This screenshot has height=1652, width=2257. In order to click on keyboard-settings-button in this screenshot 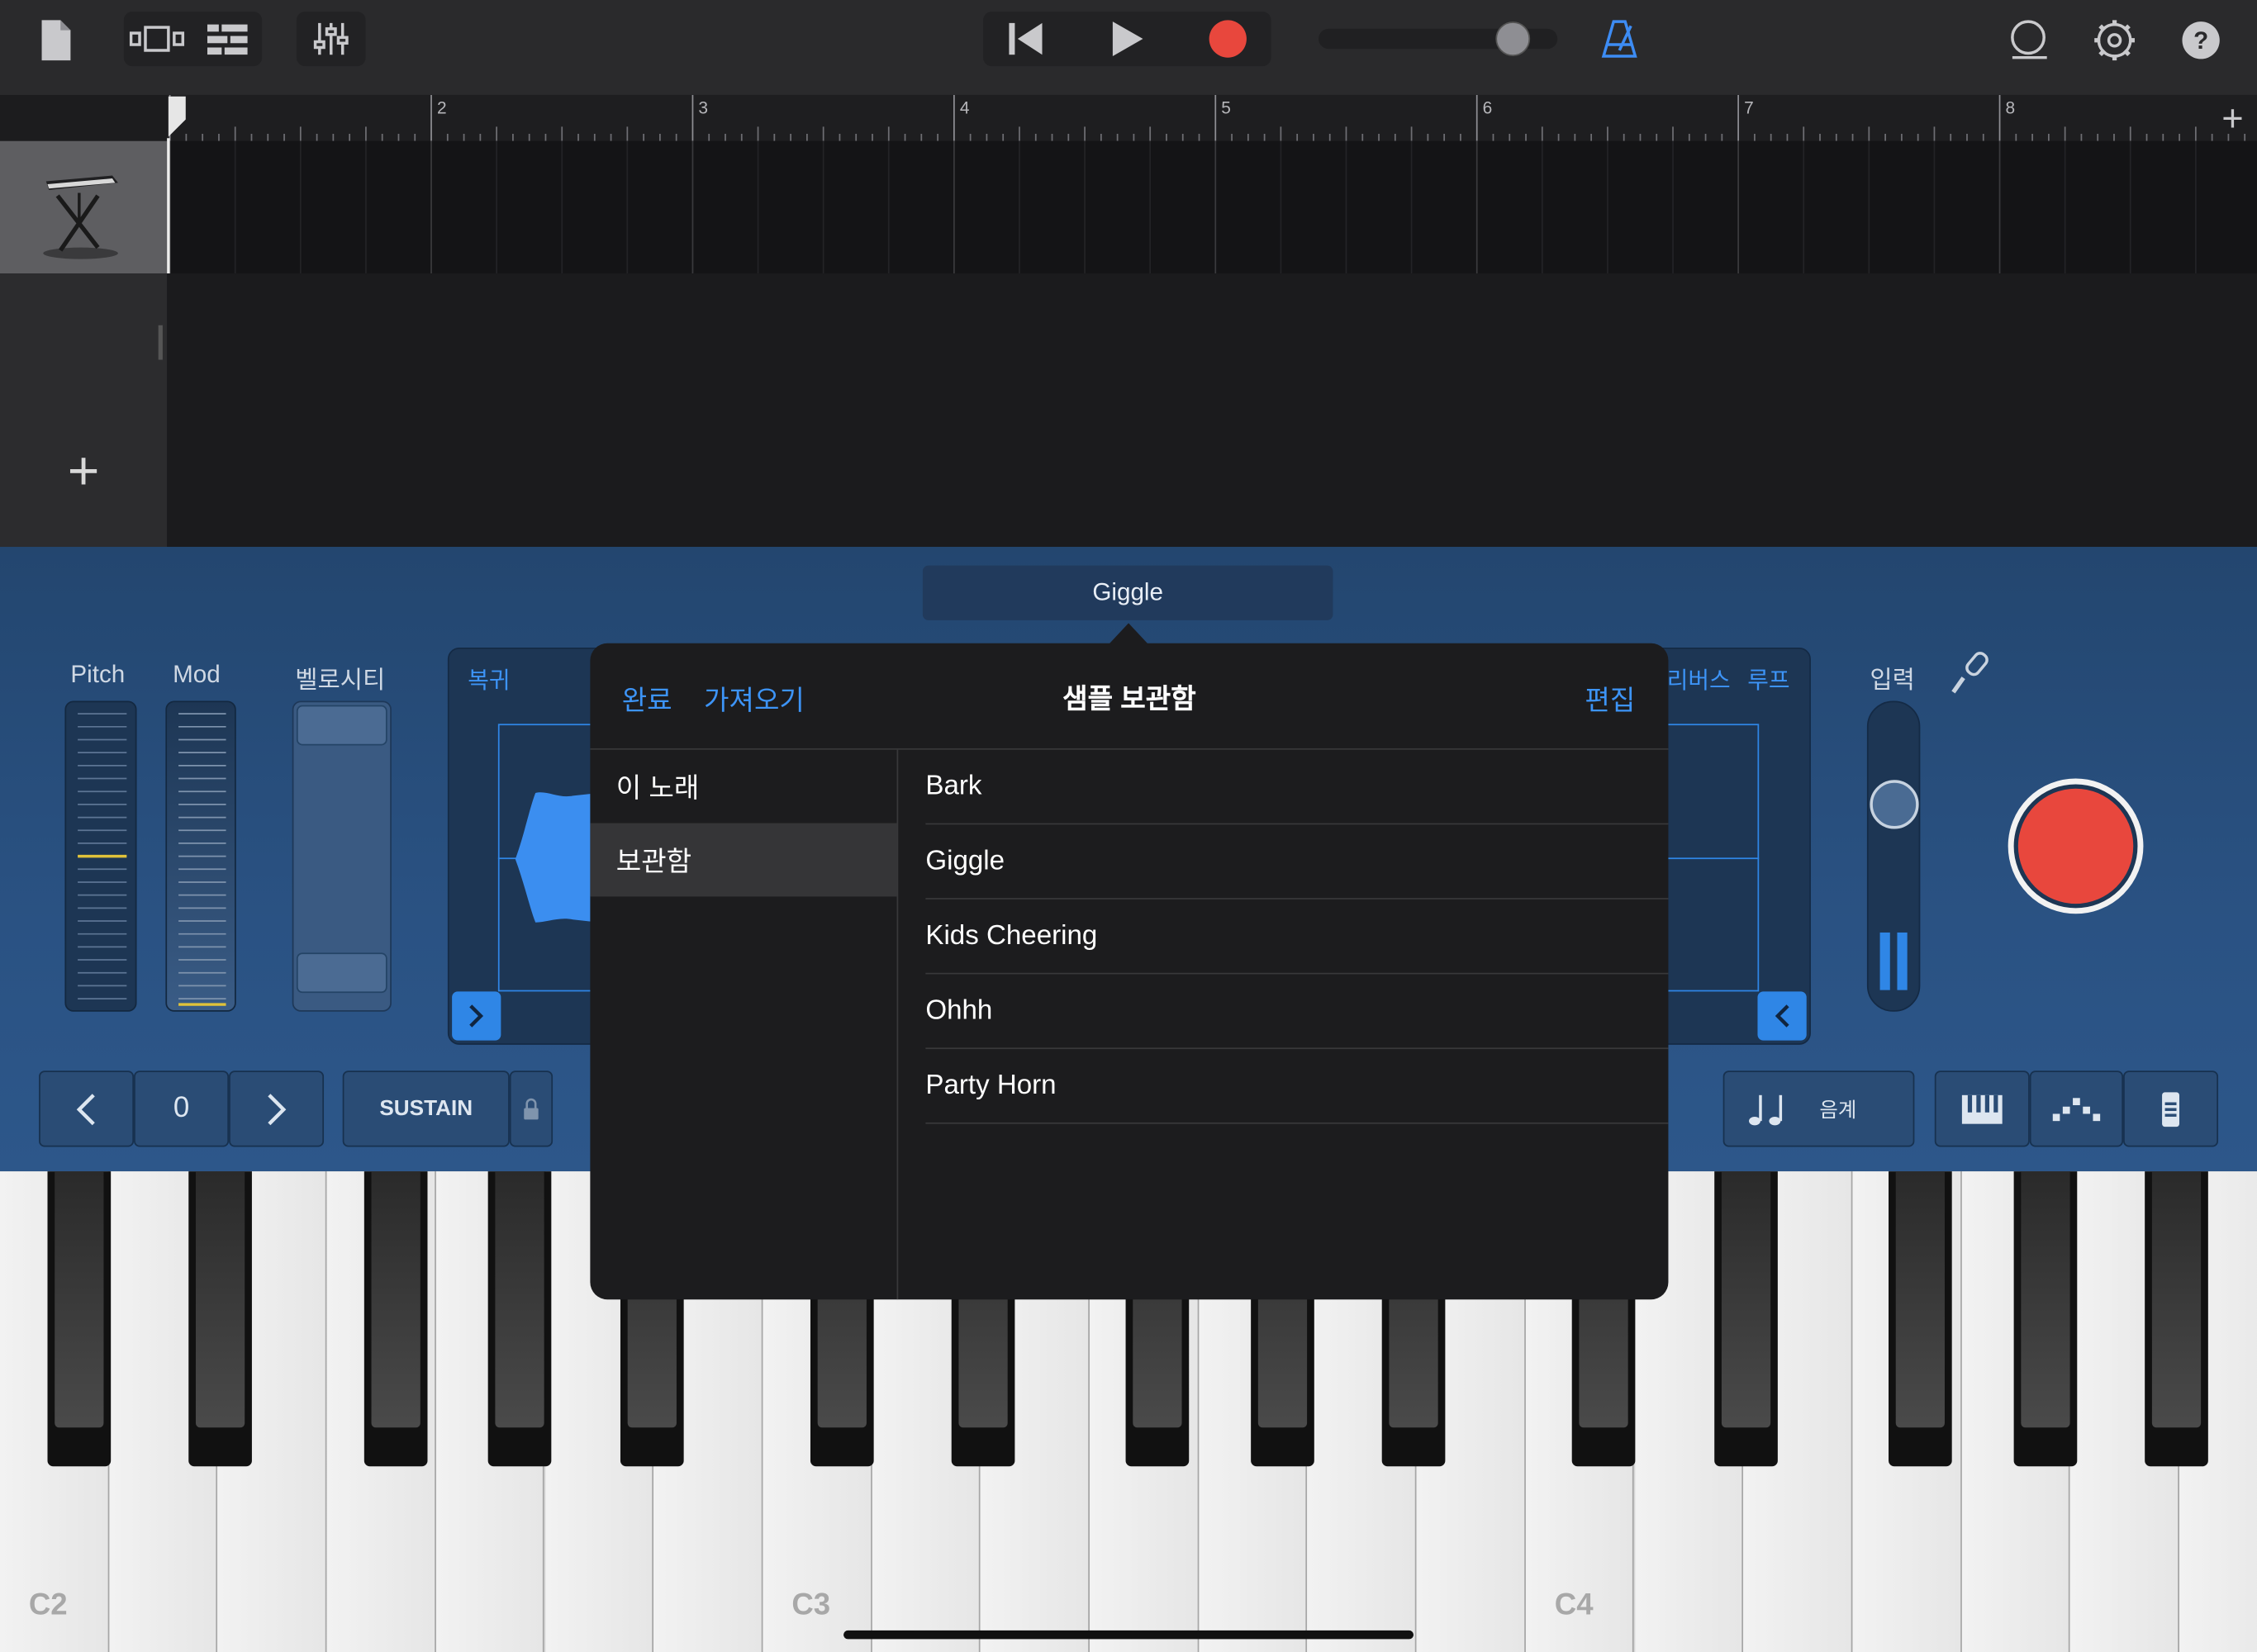, I will do `click(2171, 1108)`.